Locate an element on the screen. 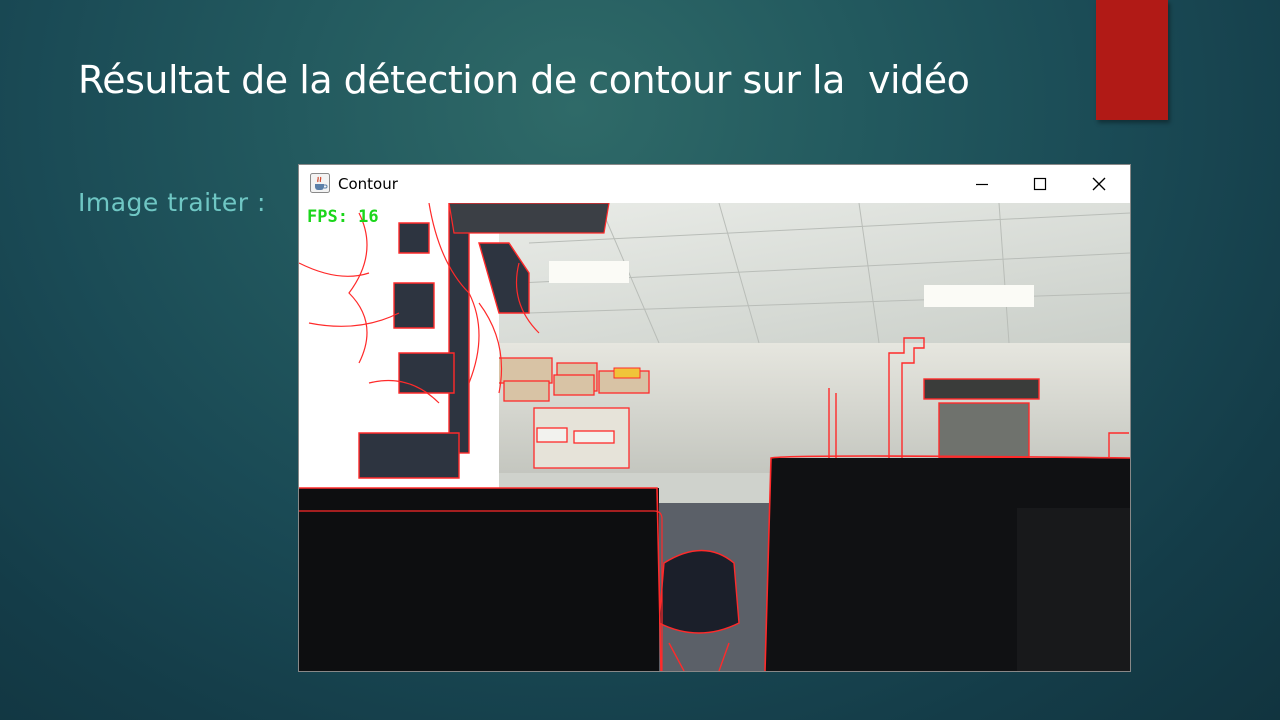  maximize-button is located at coordinates (1040, 184).